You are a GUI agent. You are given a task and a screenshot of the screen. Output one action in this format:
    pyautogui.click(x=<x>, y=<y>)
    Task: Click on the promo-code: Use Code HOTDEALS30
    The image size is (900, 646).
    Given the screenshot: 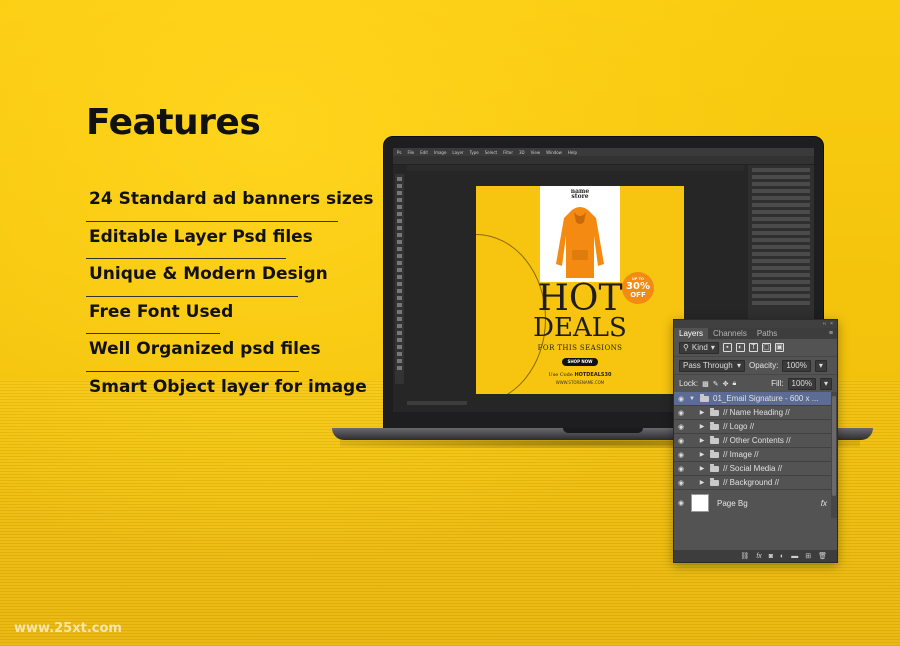 What is the action you would take?
    pyautogui.click(x=580, y=375)
    